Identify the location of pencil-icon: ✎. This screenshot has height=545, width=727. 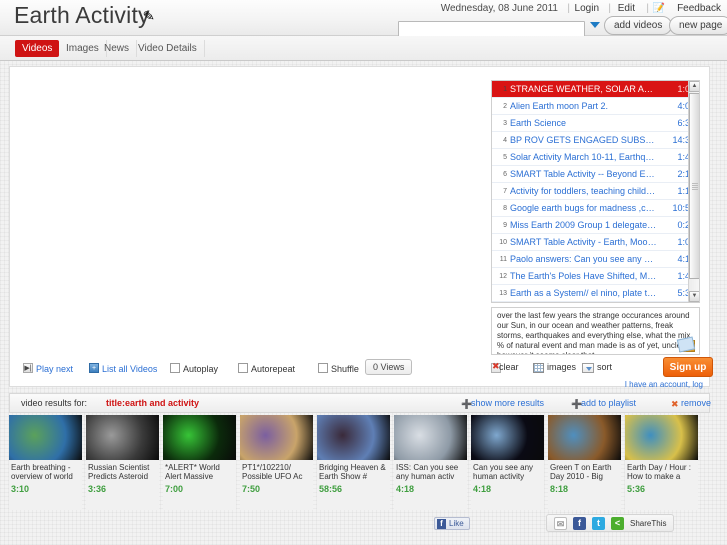
(149, 16).